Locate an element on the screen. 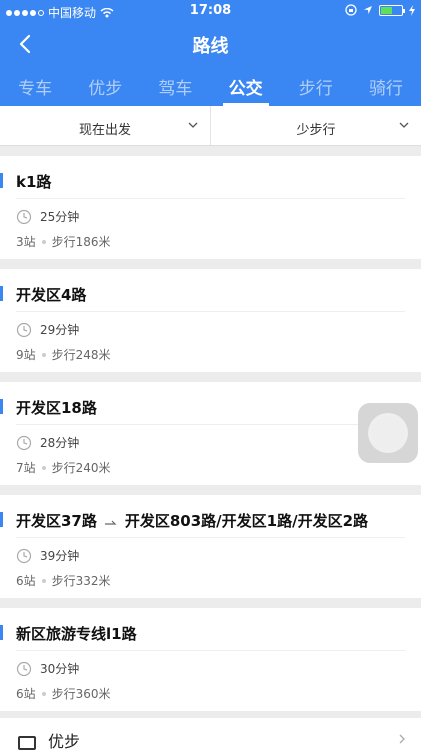 This screenshot has height=750, width=421. route-transfer-lines: 开发区803路/开发区1路/开发区2路 is located at coordinates (246, 521).